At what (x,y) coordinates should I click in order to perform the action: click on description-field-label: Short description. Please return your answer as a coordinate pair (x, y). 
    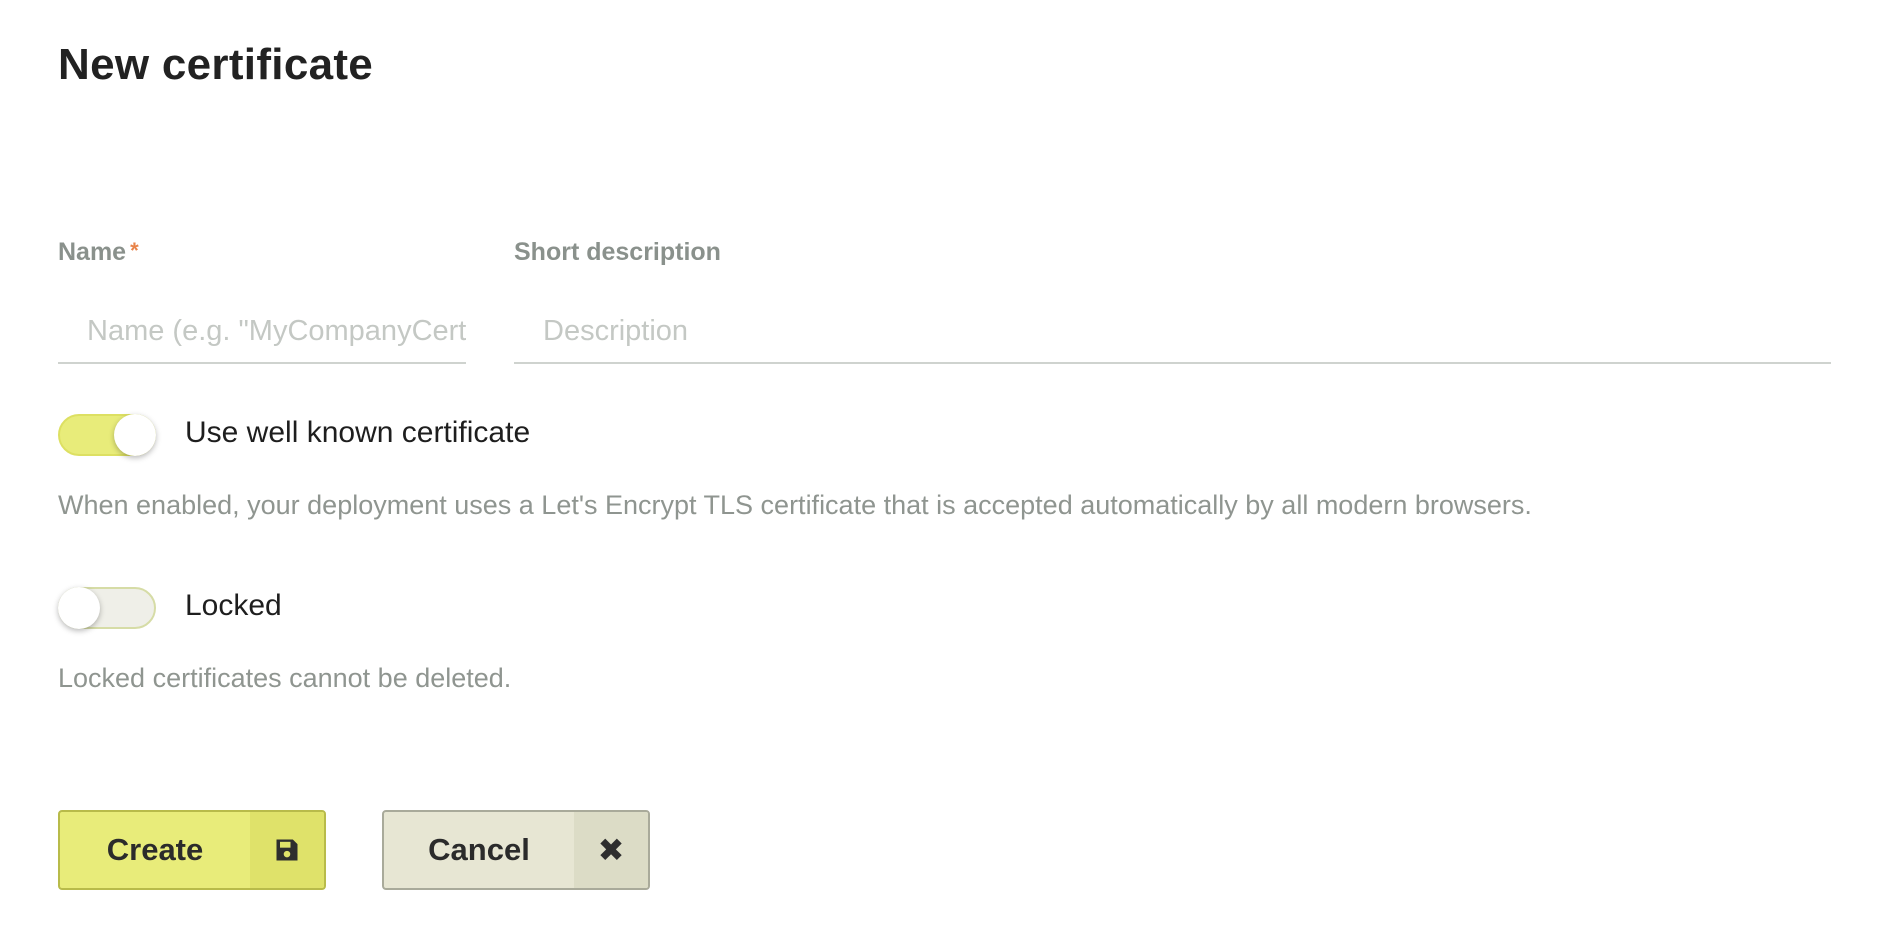
    Looking at the image, I should click on (617, 252).